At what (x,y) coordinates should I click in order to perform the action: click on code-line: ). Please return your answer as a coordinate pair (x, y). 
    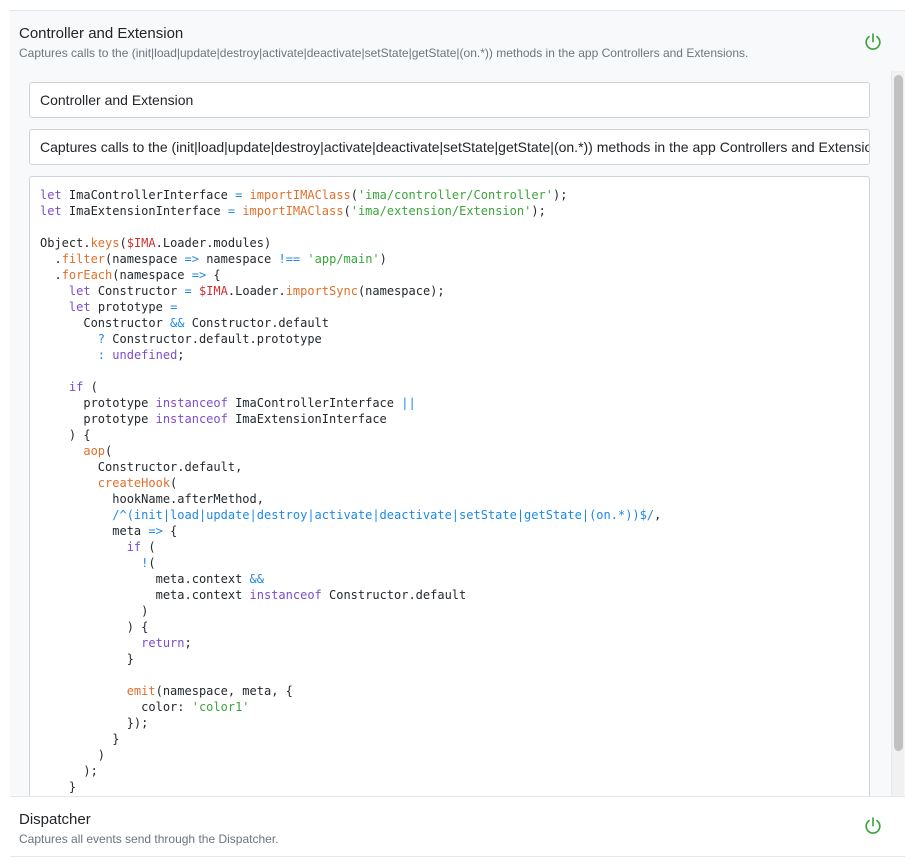
    Looking at the image, I should click on (350, 755).